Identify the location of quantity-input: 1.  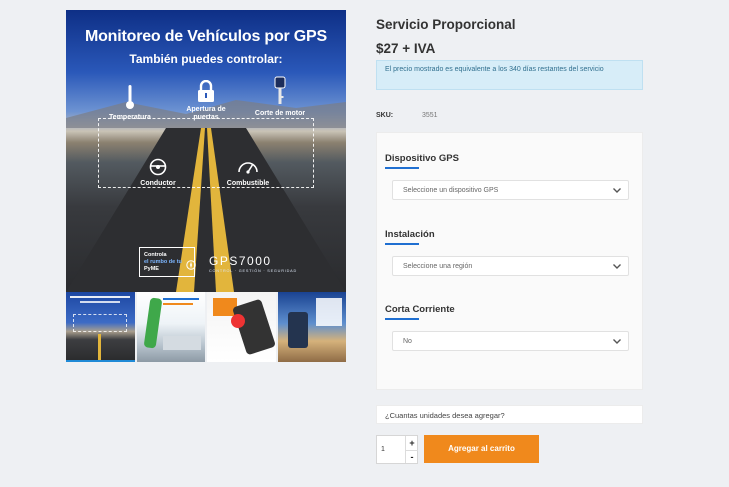
(383, 449).